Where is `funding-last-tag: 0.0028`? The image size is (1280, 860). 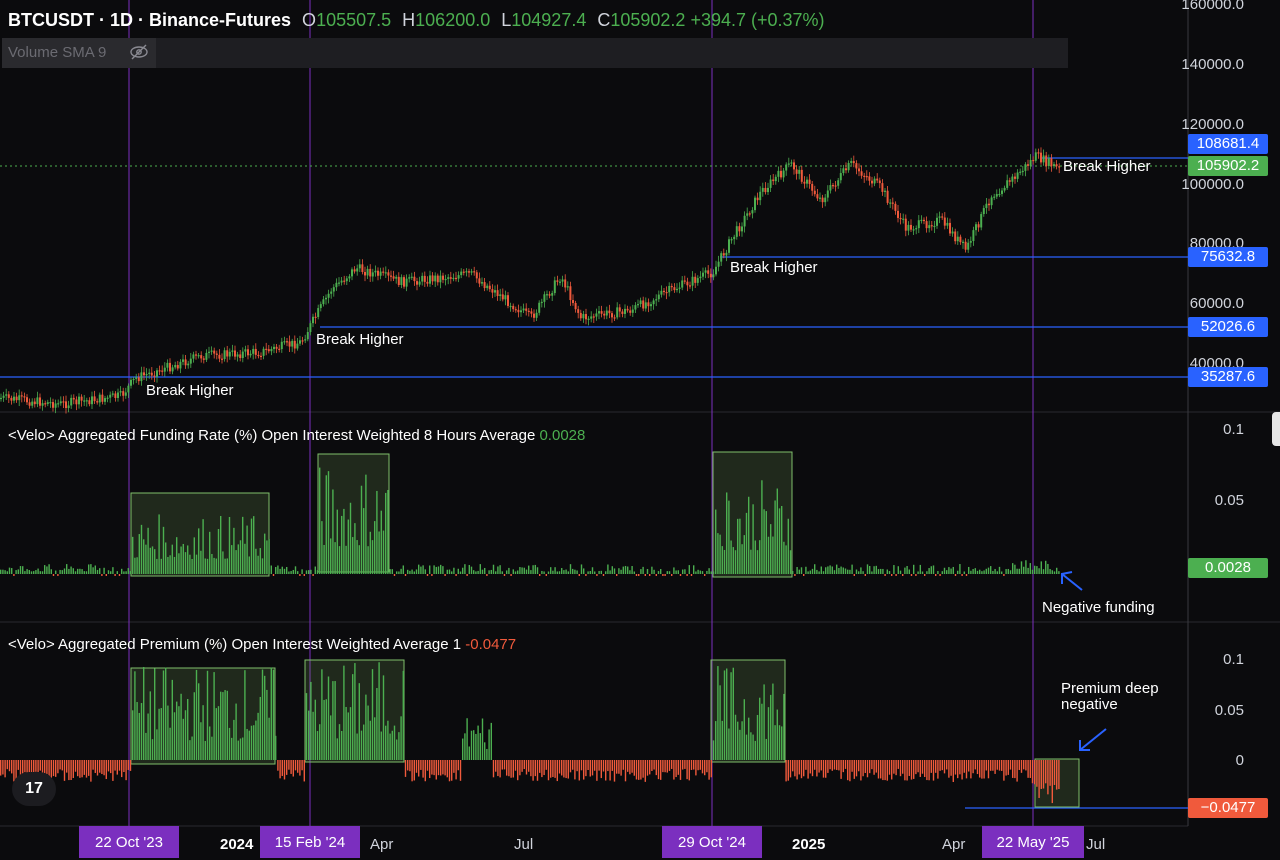 funding-last-tag: 0.0028 is located at coordinates (1228, 568).